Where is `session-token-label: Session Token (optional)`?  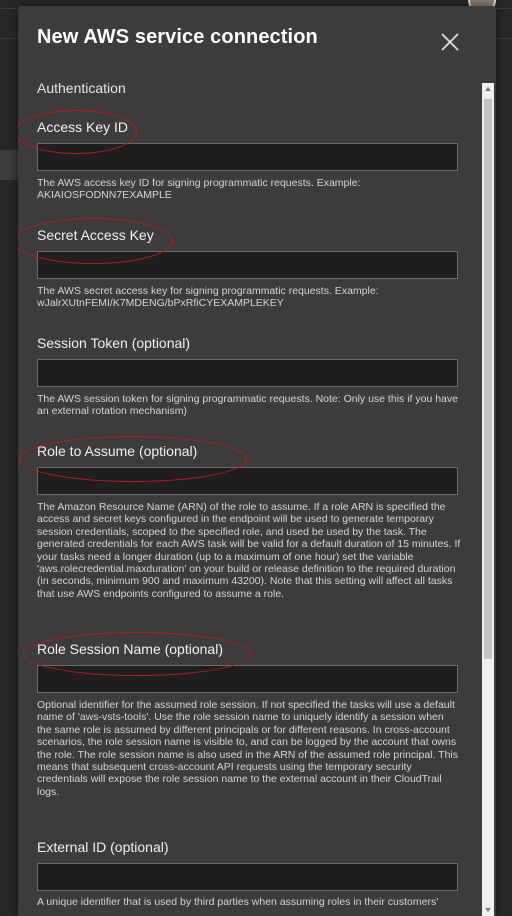 session-token-label: Session Token (optional) is located at coordinates (114, 343).